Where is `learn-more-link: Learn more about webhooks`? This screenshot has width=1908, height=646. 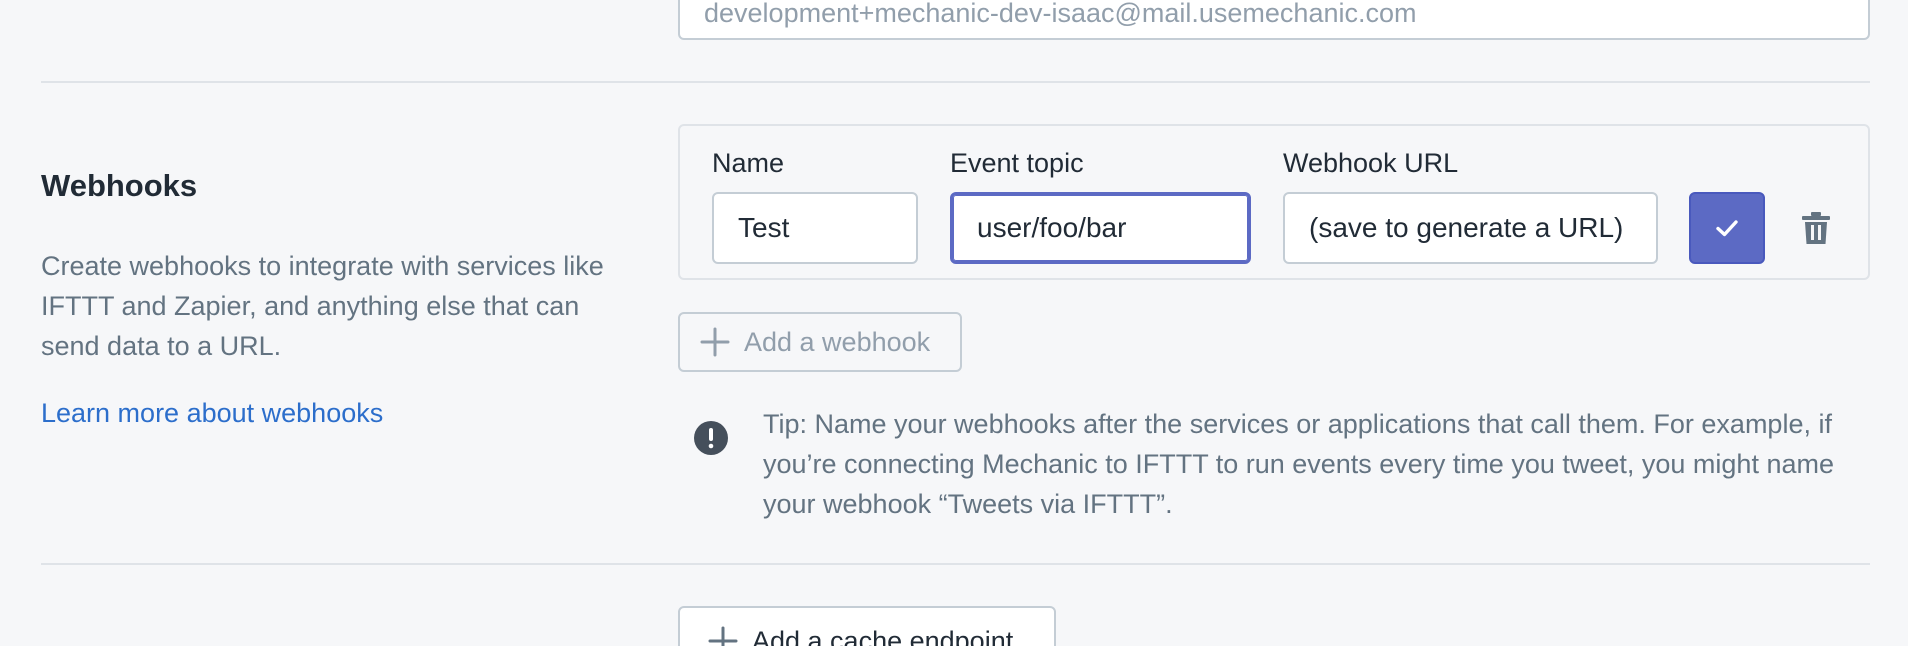
learn-more-link: Learn more about webhooks is located at coordinates (212, 413).